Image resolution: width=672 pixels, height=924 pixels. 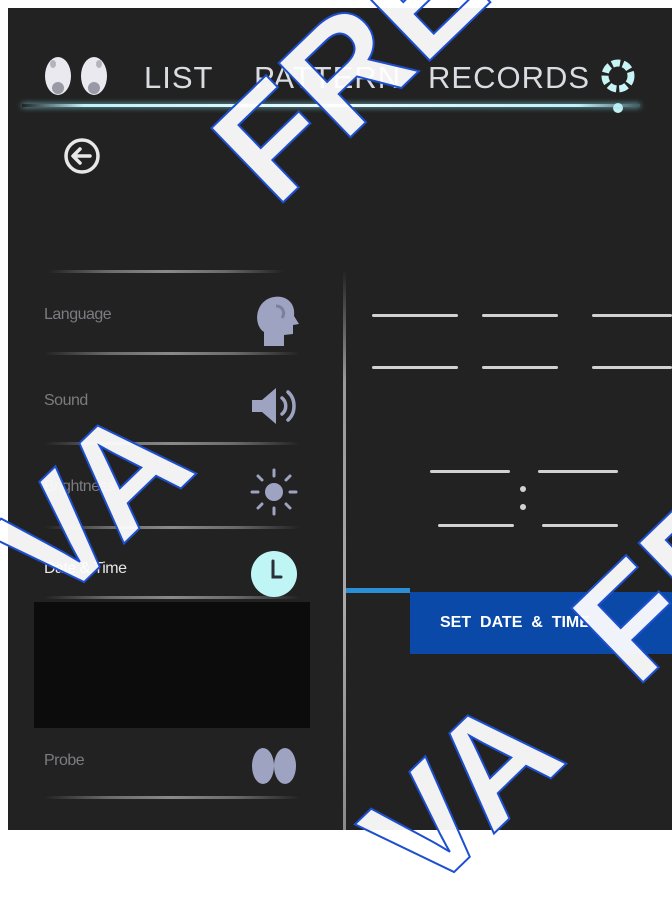 What do you see at coordinates (78, 314) in the screenshot?
I see `sidebar-item-label: Language` at bounding box center [78, 314].